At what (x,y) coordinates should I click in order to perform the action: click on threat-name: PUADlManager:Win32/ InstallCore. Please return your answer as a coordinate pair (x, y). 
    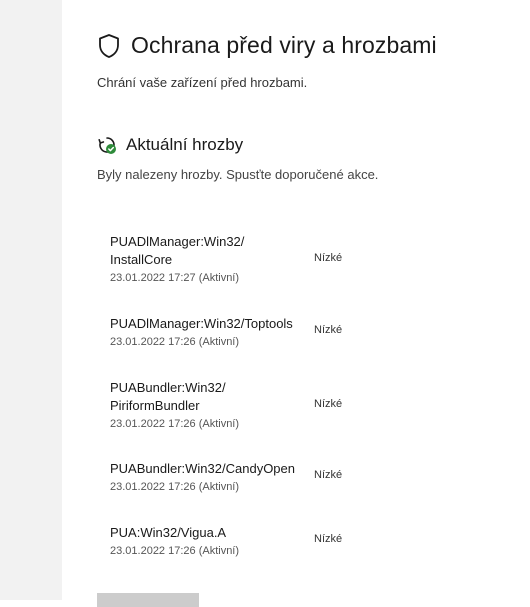
    Looking at the image, I should click on (177, 250).